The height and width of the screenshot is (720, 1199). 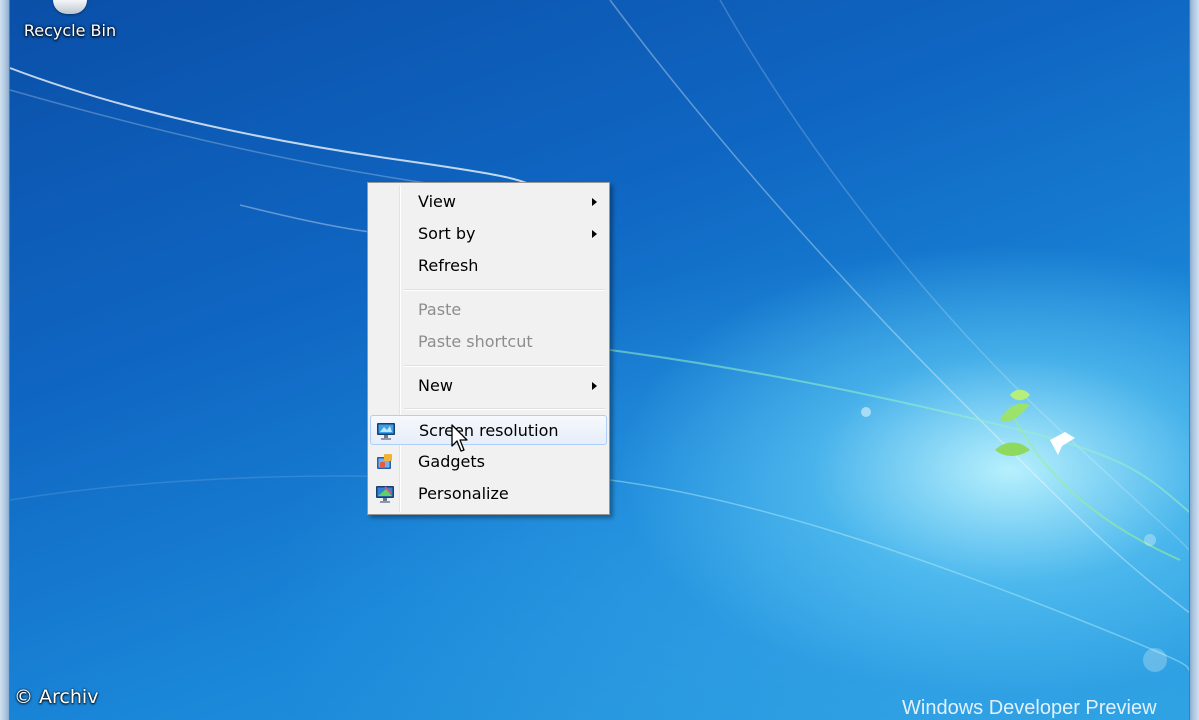 I want to click on menu-item-refresh: Refresh, so click(x=488, y=266).